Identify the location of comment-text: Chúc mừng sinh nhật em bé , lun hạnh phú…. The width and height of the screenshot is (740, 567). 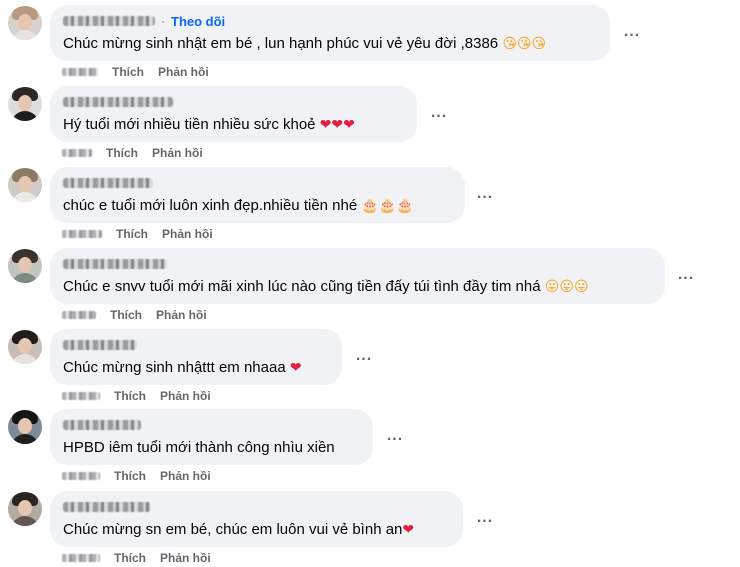
(305, 43).